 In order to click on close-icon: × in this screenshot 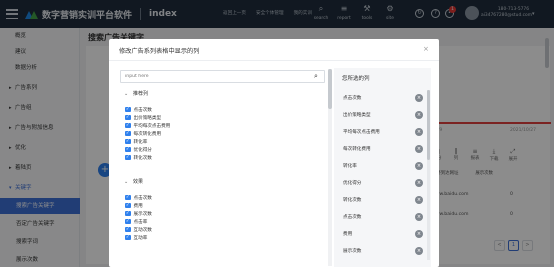, I will do `click(426, 49)`.